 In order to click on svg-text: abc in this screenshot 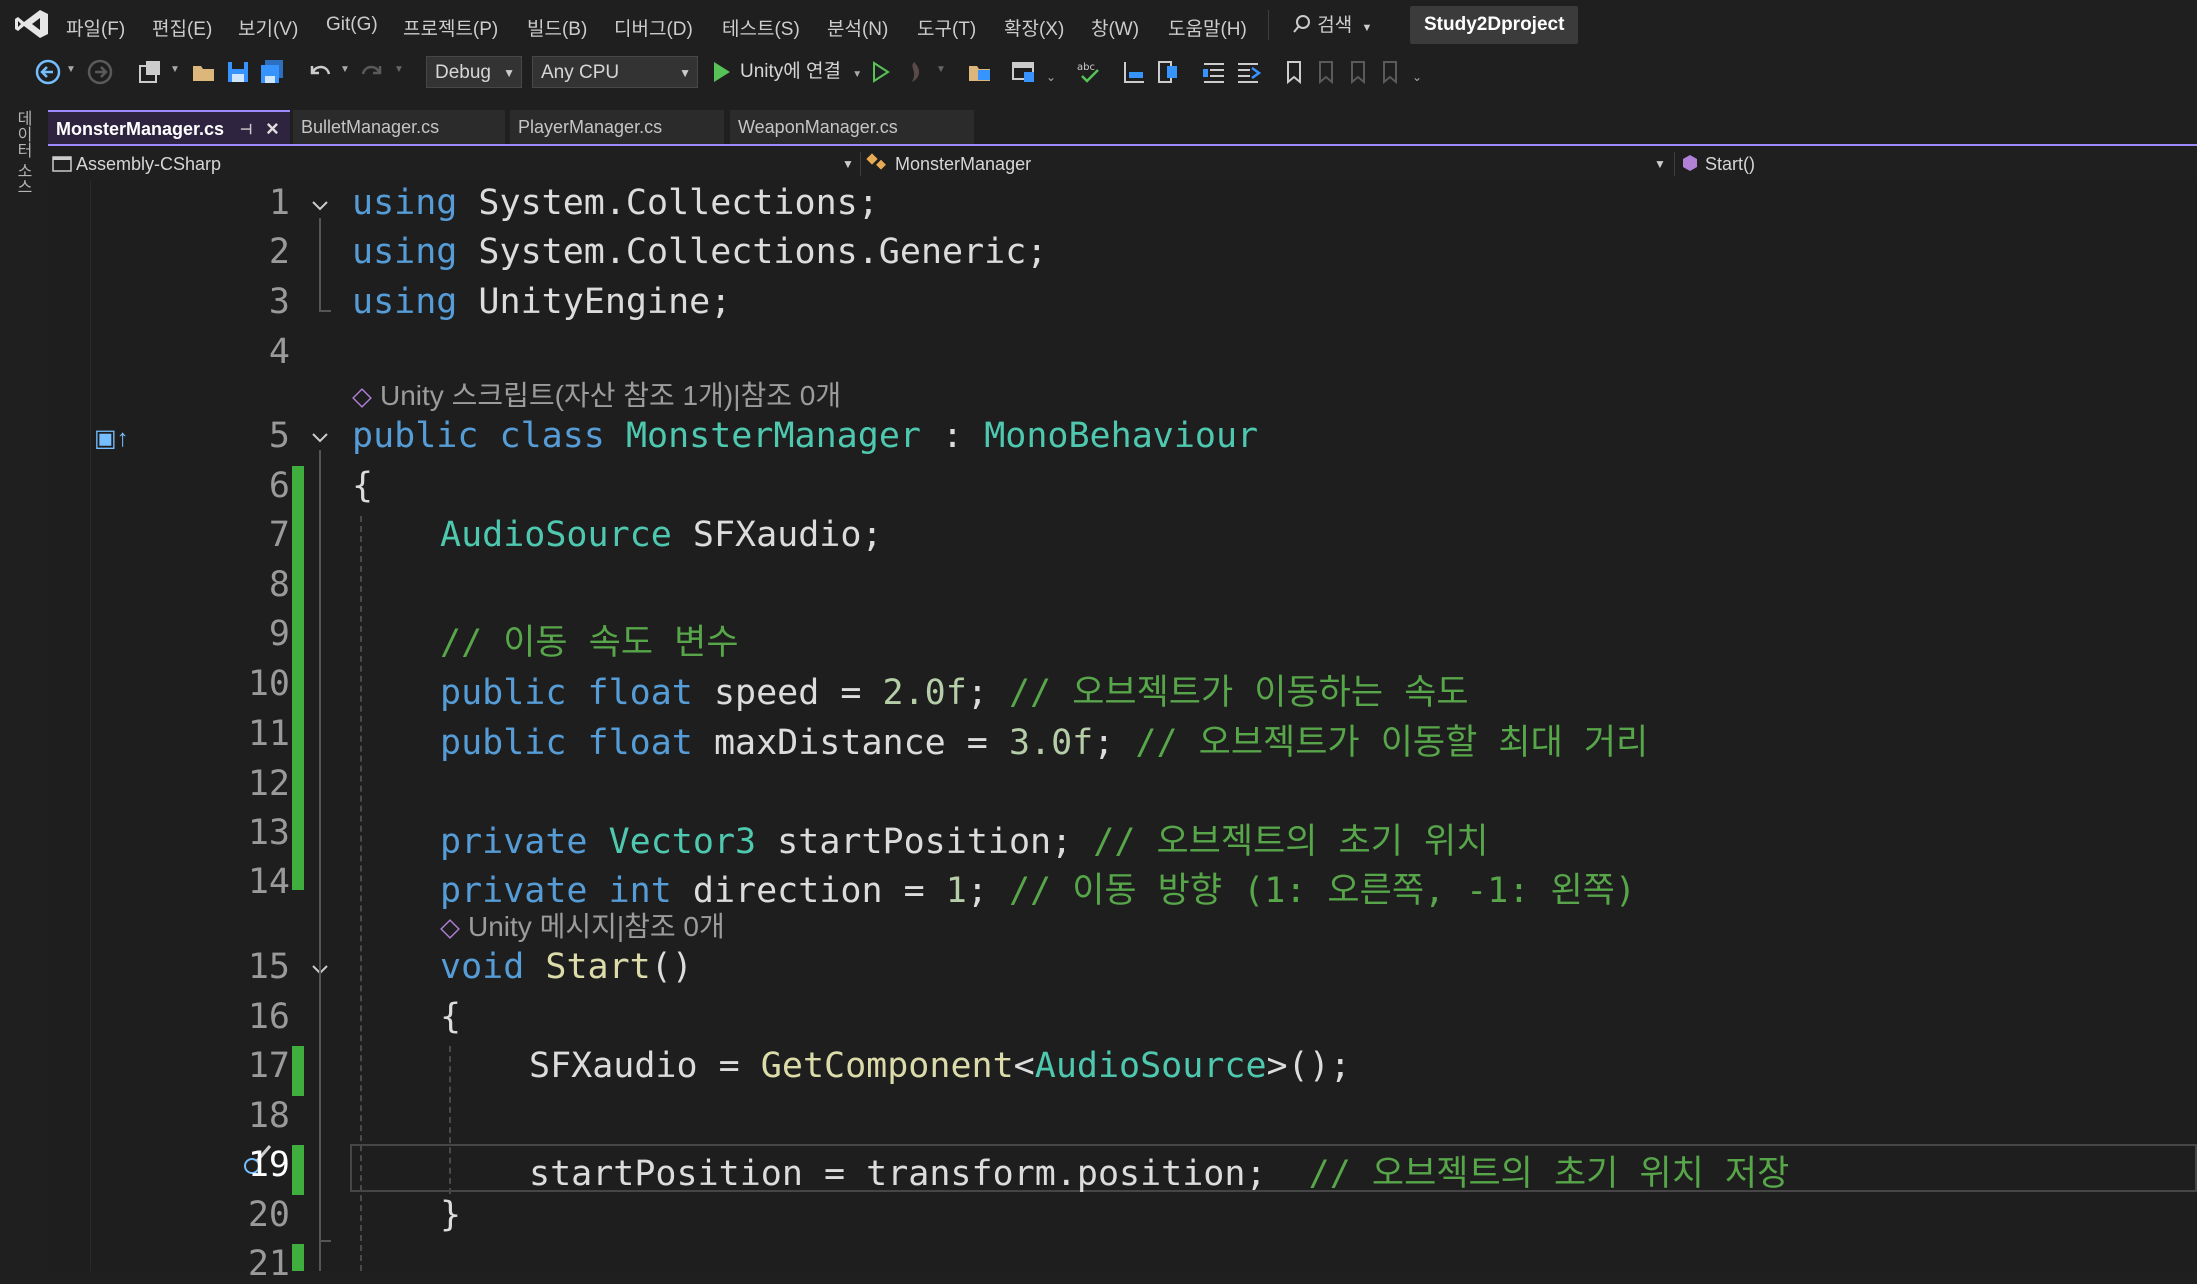, I will do `click(1086, 67)`.